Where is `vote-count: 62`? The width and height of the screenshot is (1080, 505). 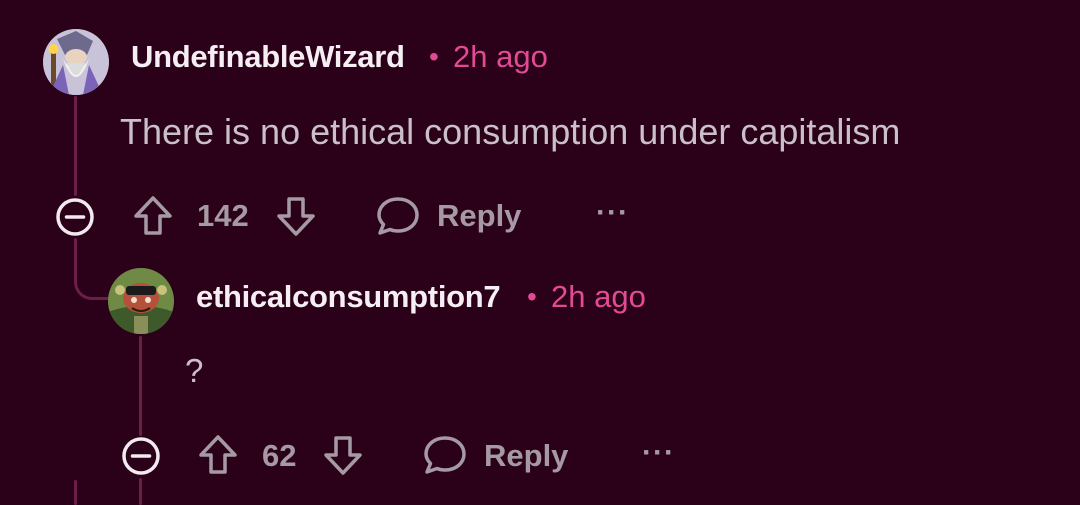
vote-count: 62 is located at coordinates (279, 455).